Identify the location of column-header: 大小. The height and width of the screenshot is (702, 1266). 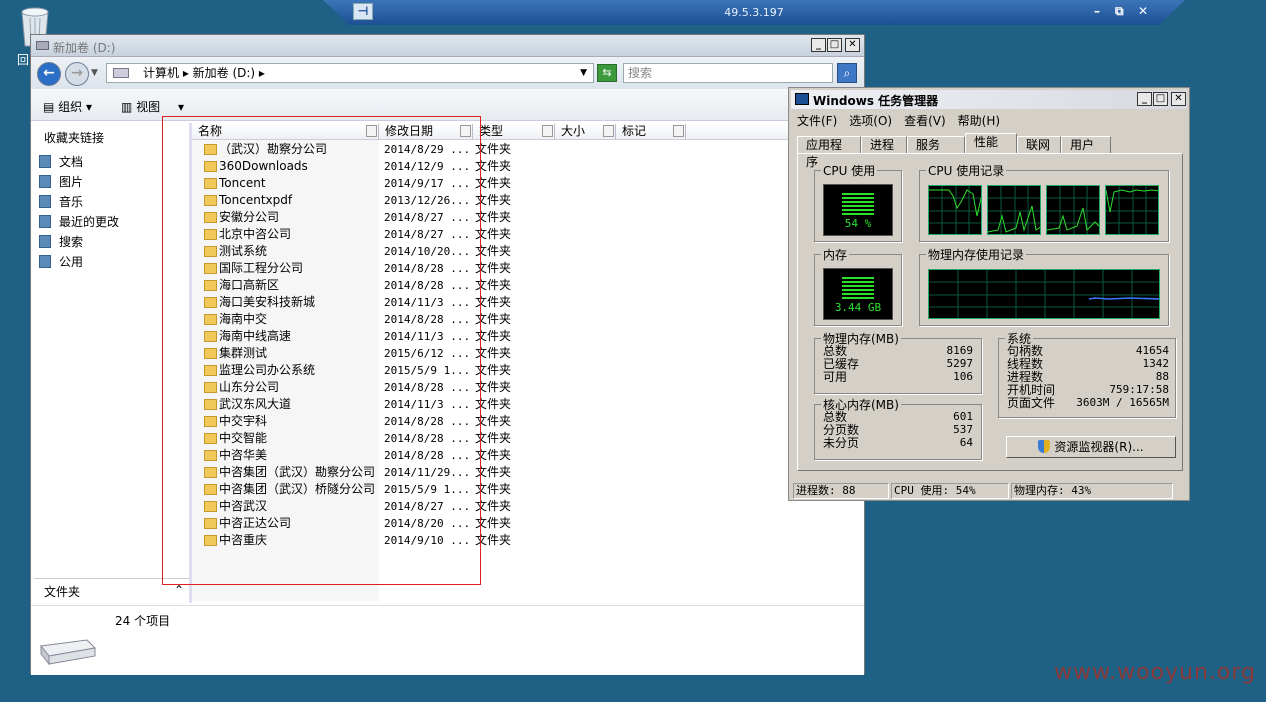
(585, 131).